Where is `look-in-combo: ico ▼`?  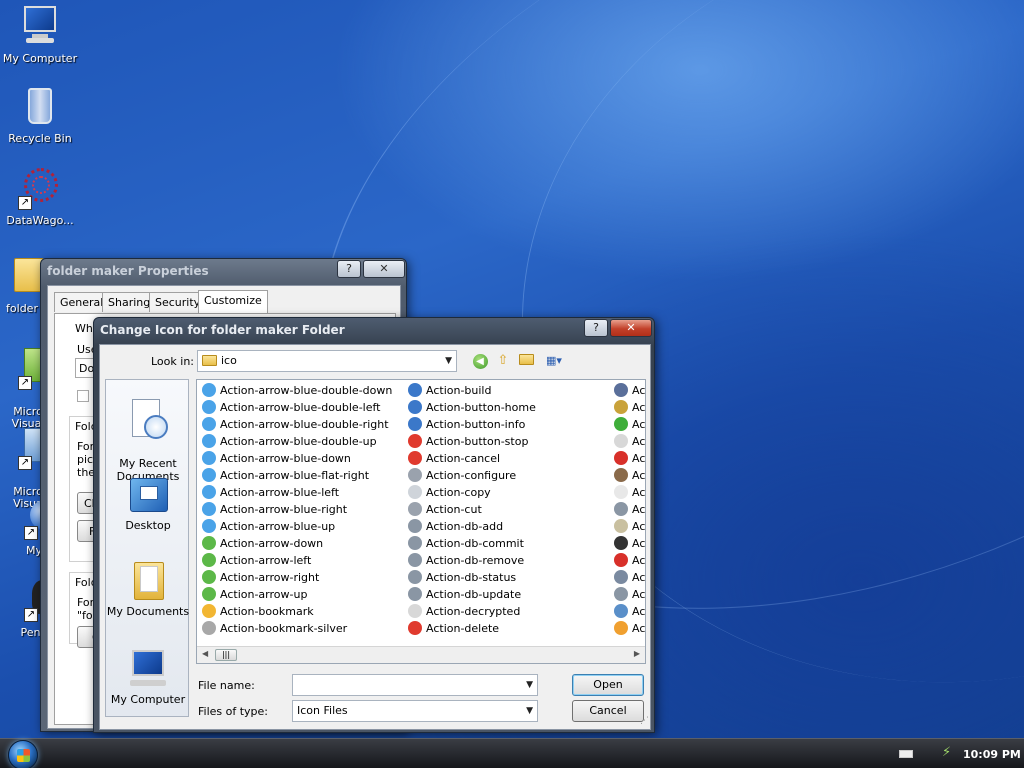
look-in-combo: ico ▼ is located at coordinates (327, 361).